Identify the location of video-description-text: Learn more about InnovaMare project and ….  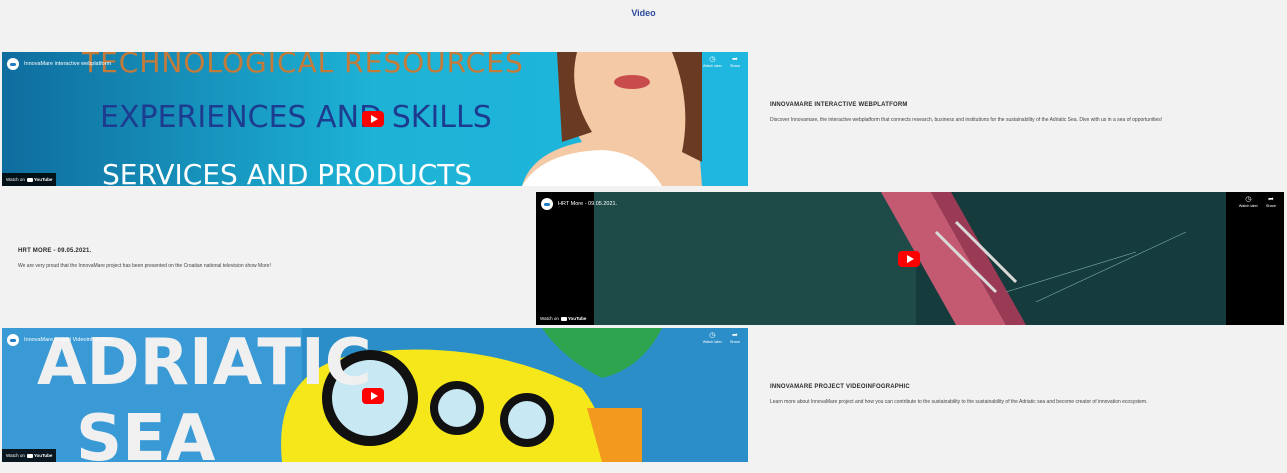
(959, 402).